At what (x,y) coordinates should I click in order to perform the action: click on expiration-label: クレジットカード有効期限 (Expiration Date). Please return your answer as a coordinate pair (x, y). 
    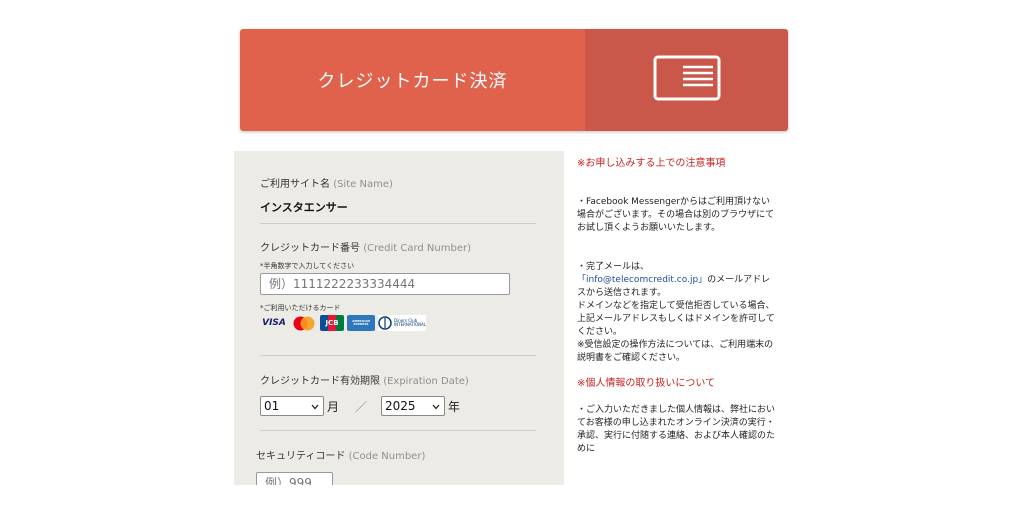
    Looking at the image, I should click on (364, 381).